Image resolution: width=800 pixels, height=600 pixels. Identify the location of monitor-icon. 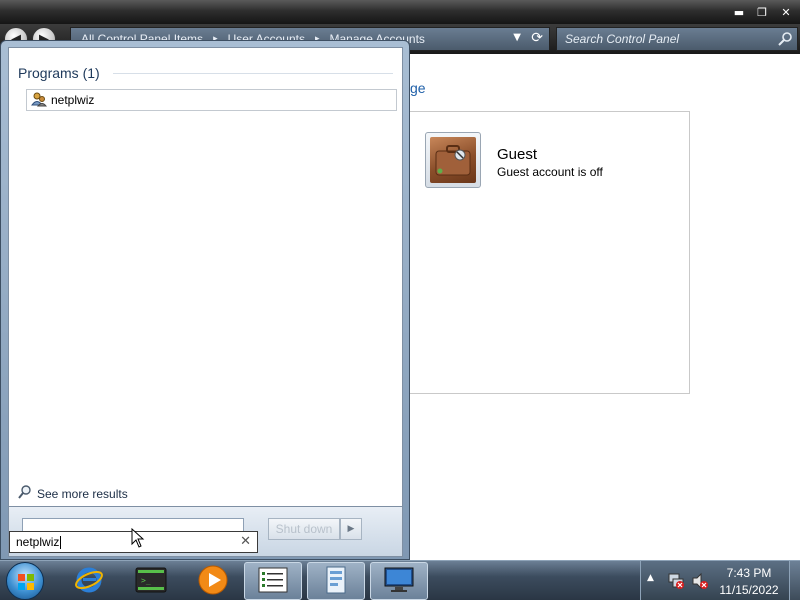
(399, 581).